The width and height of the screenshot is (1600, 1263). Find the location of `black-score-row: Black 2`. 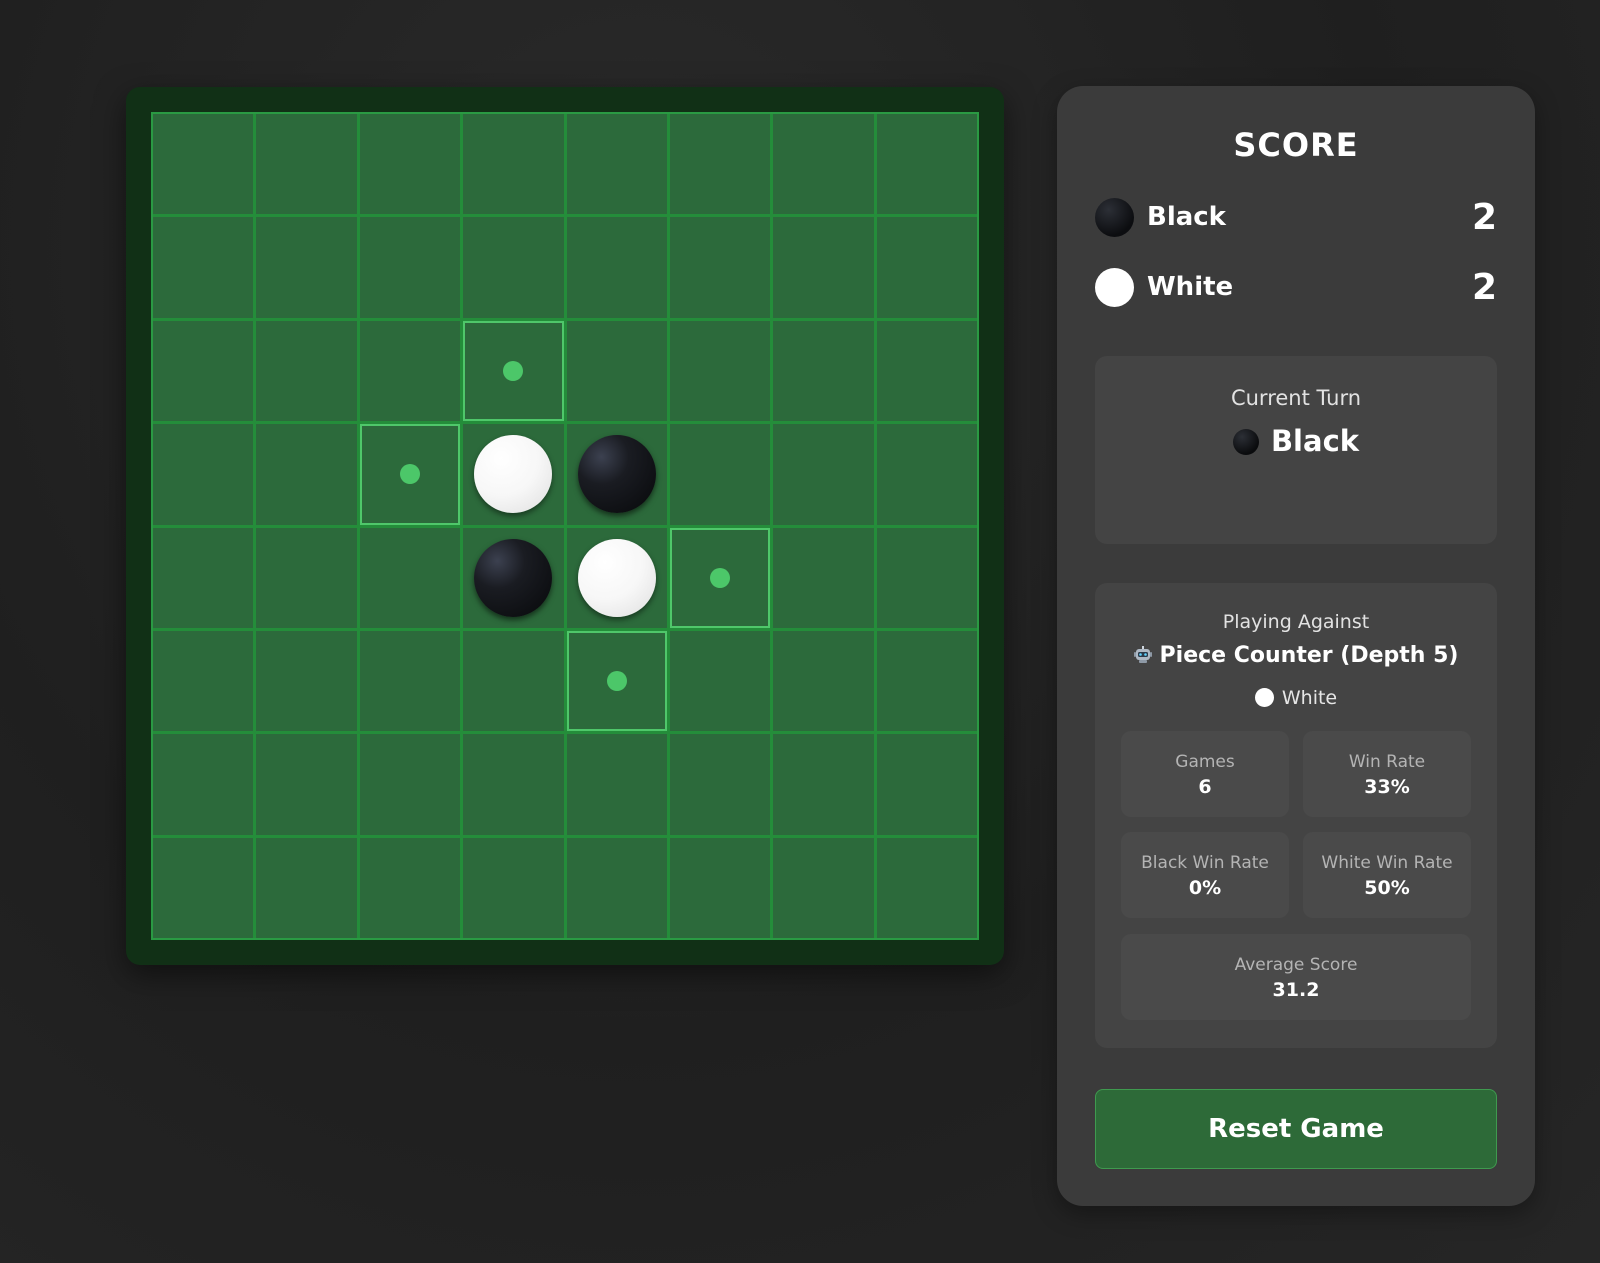

black-score-row: Black 2 is located at coordinates (1296, 218).